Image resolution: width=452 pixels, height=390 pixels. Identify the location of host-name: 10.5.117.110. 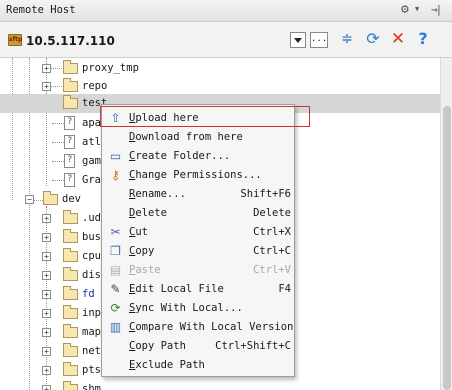
(70, 41).